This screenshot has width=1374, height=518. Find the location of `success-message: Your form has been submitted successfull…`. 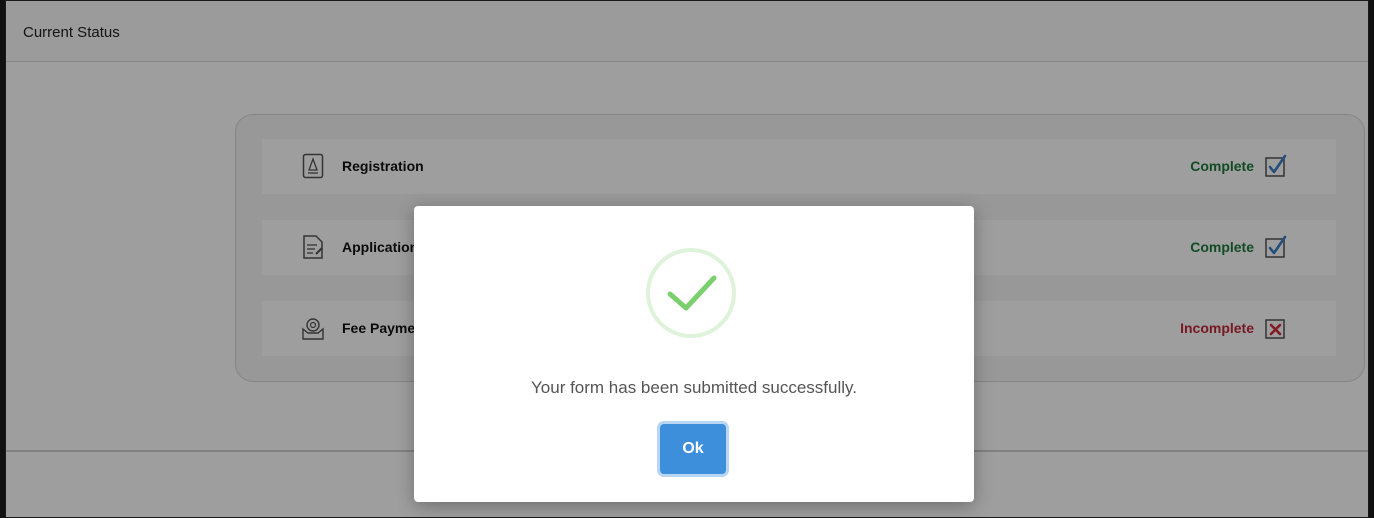

success-message: Your form has been submitted successfull… is located at coordinates (694, 387).